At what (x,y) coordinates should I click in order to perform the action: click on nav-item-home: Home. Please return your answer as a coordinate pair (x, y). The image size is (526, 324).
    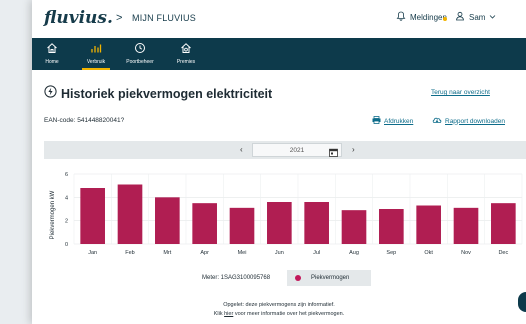
    Looking at the image, I should click on (52, 55).